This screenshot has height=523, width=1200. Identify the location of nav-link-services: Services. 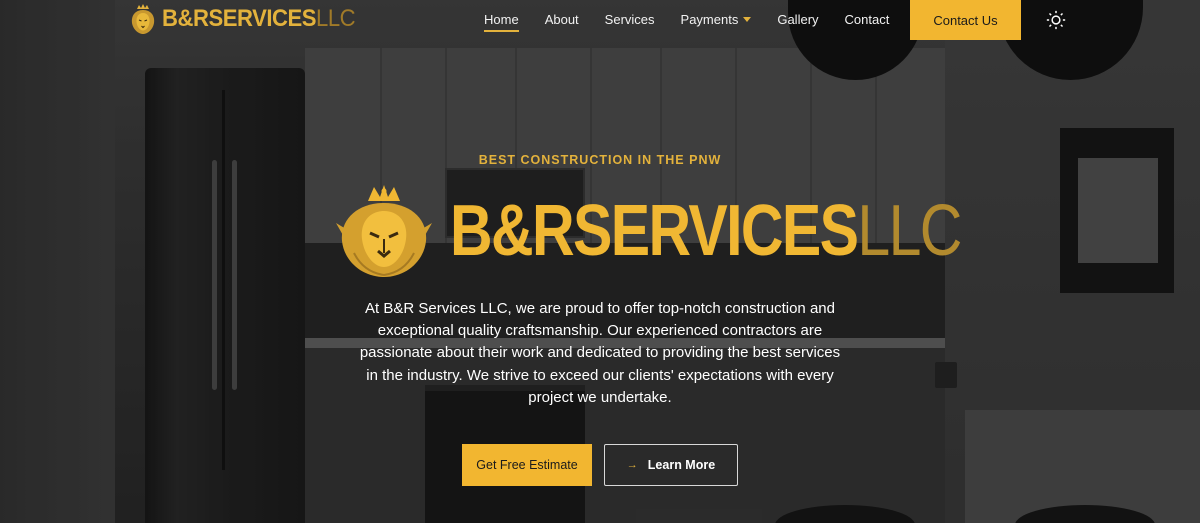
(630, 19).